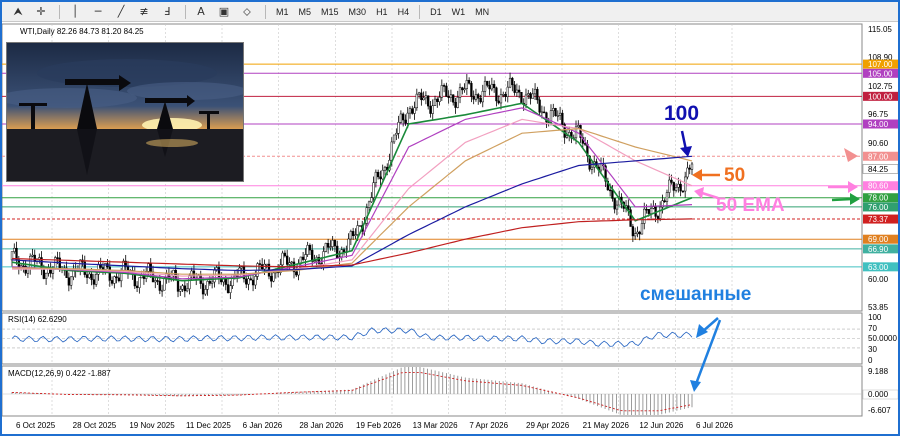  Describe the element at coordinates (201, 12) in the screenshot. I see `text-tool-icon: A` at that location.